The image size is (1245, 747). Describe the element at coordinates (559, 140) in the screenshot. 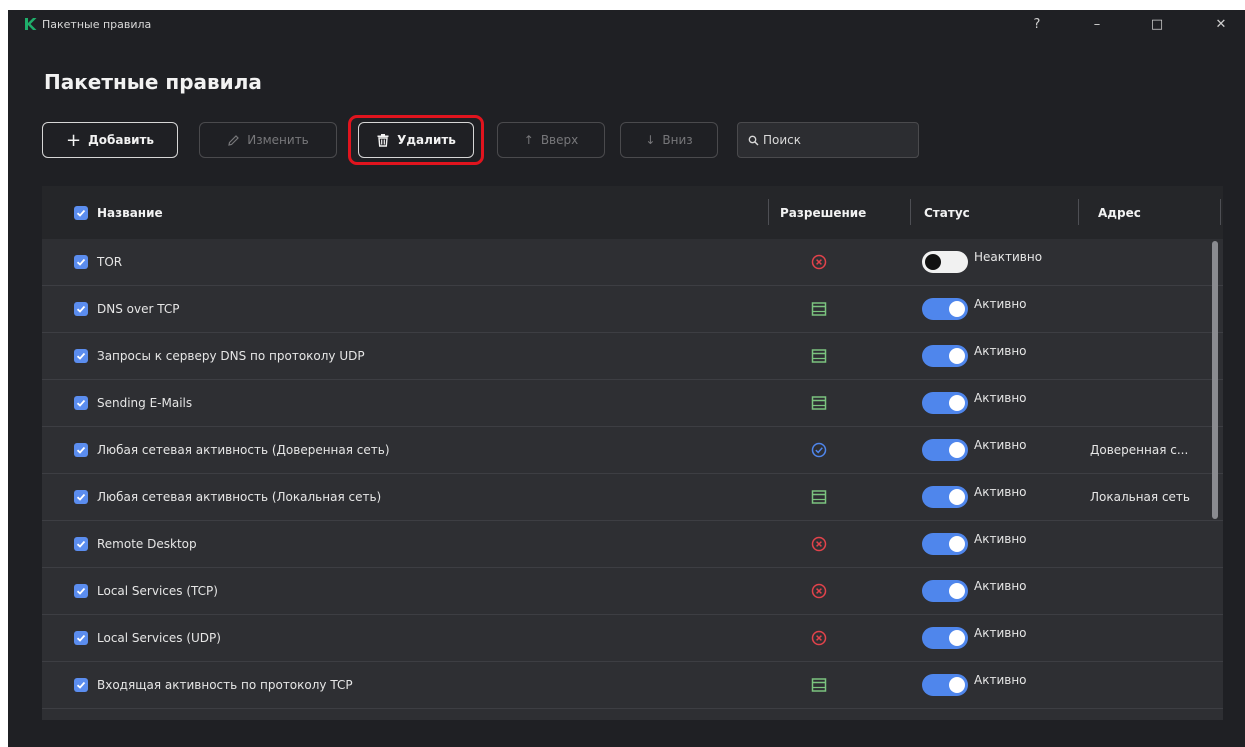

I see `move-up-button-label: Вверх` at that location.